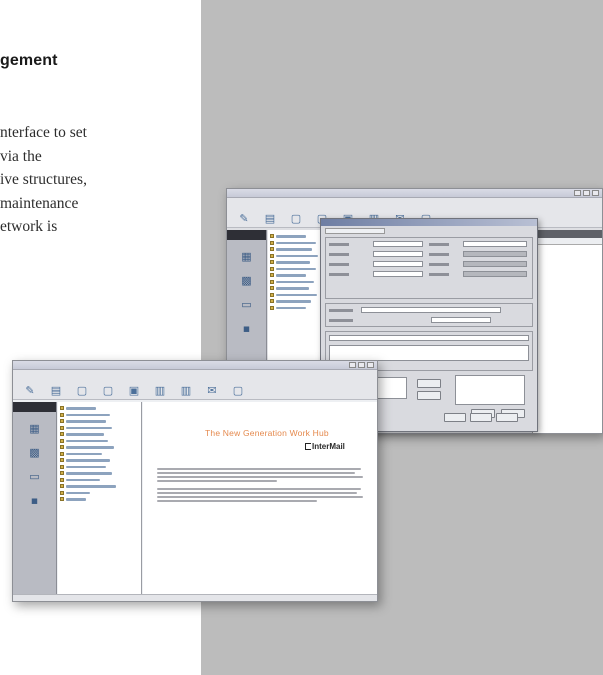 The width and height of the screenshot is (603, 675). What do you see at coordinates (355, 231) in the screenshot?
I see `dialog-tabs` at bounding box center [355, 231].